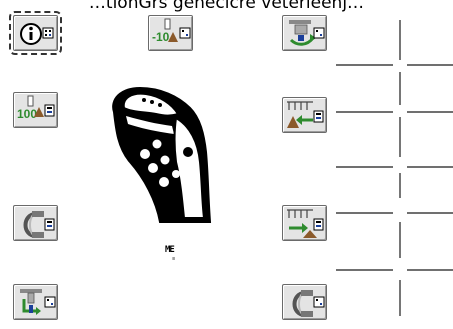  I want to click on device-sublabel: ≡, so click(174, 259).